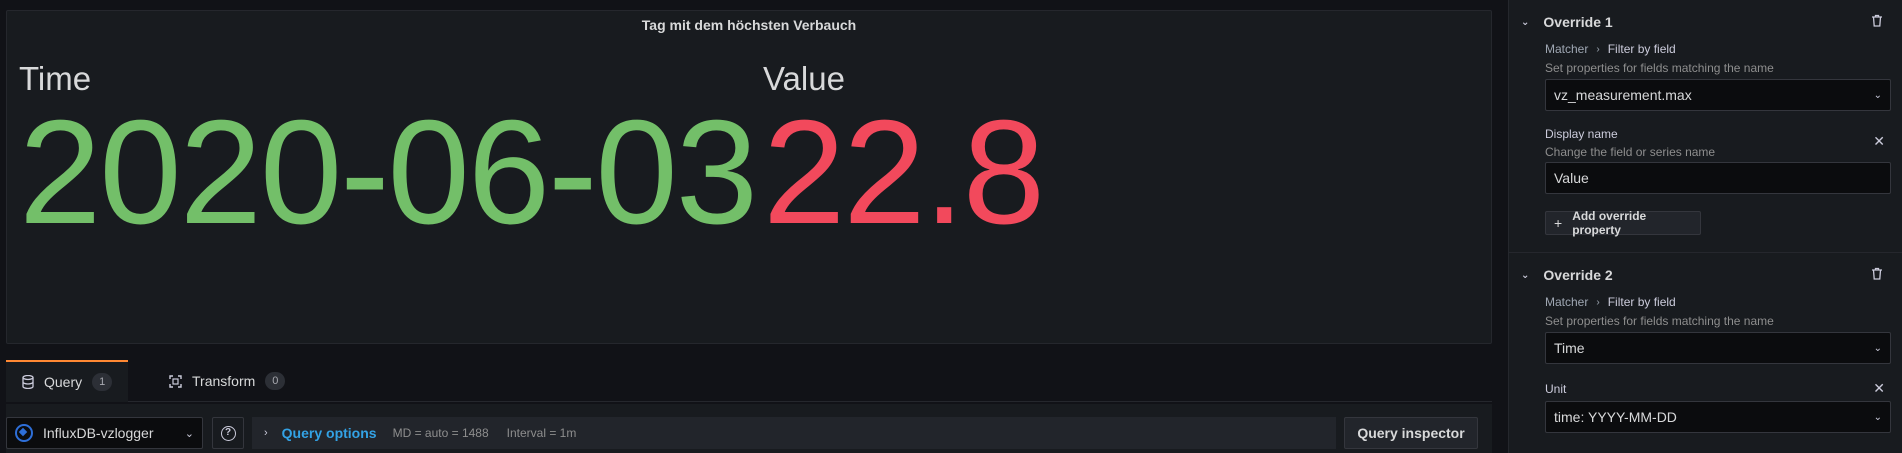  Describe the element at coordinates (1615, 417) in the screenshot. I see `unit-select-value: time: YYYY-MM-DD` at that location.